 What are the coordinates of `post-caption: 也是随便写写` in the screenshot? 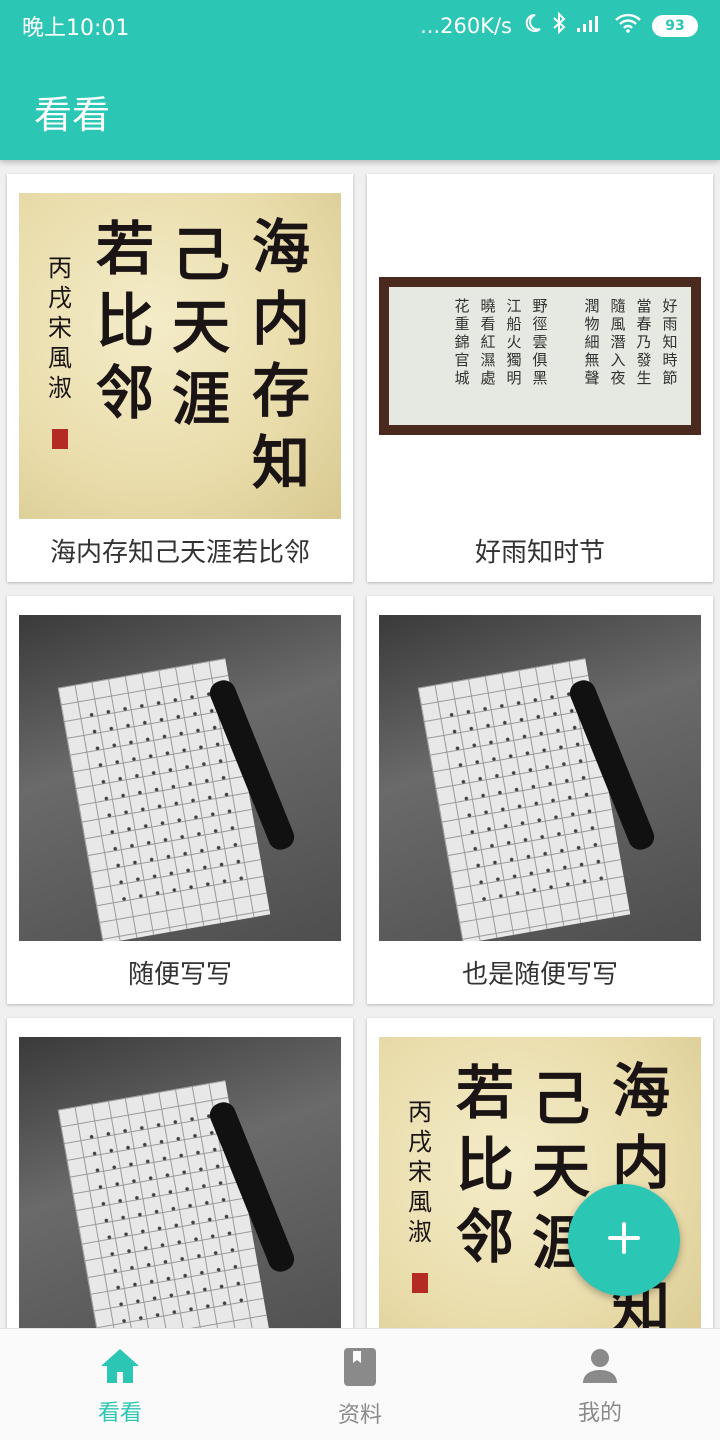 It's located at (539, 975).